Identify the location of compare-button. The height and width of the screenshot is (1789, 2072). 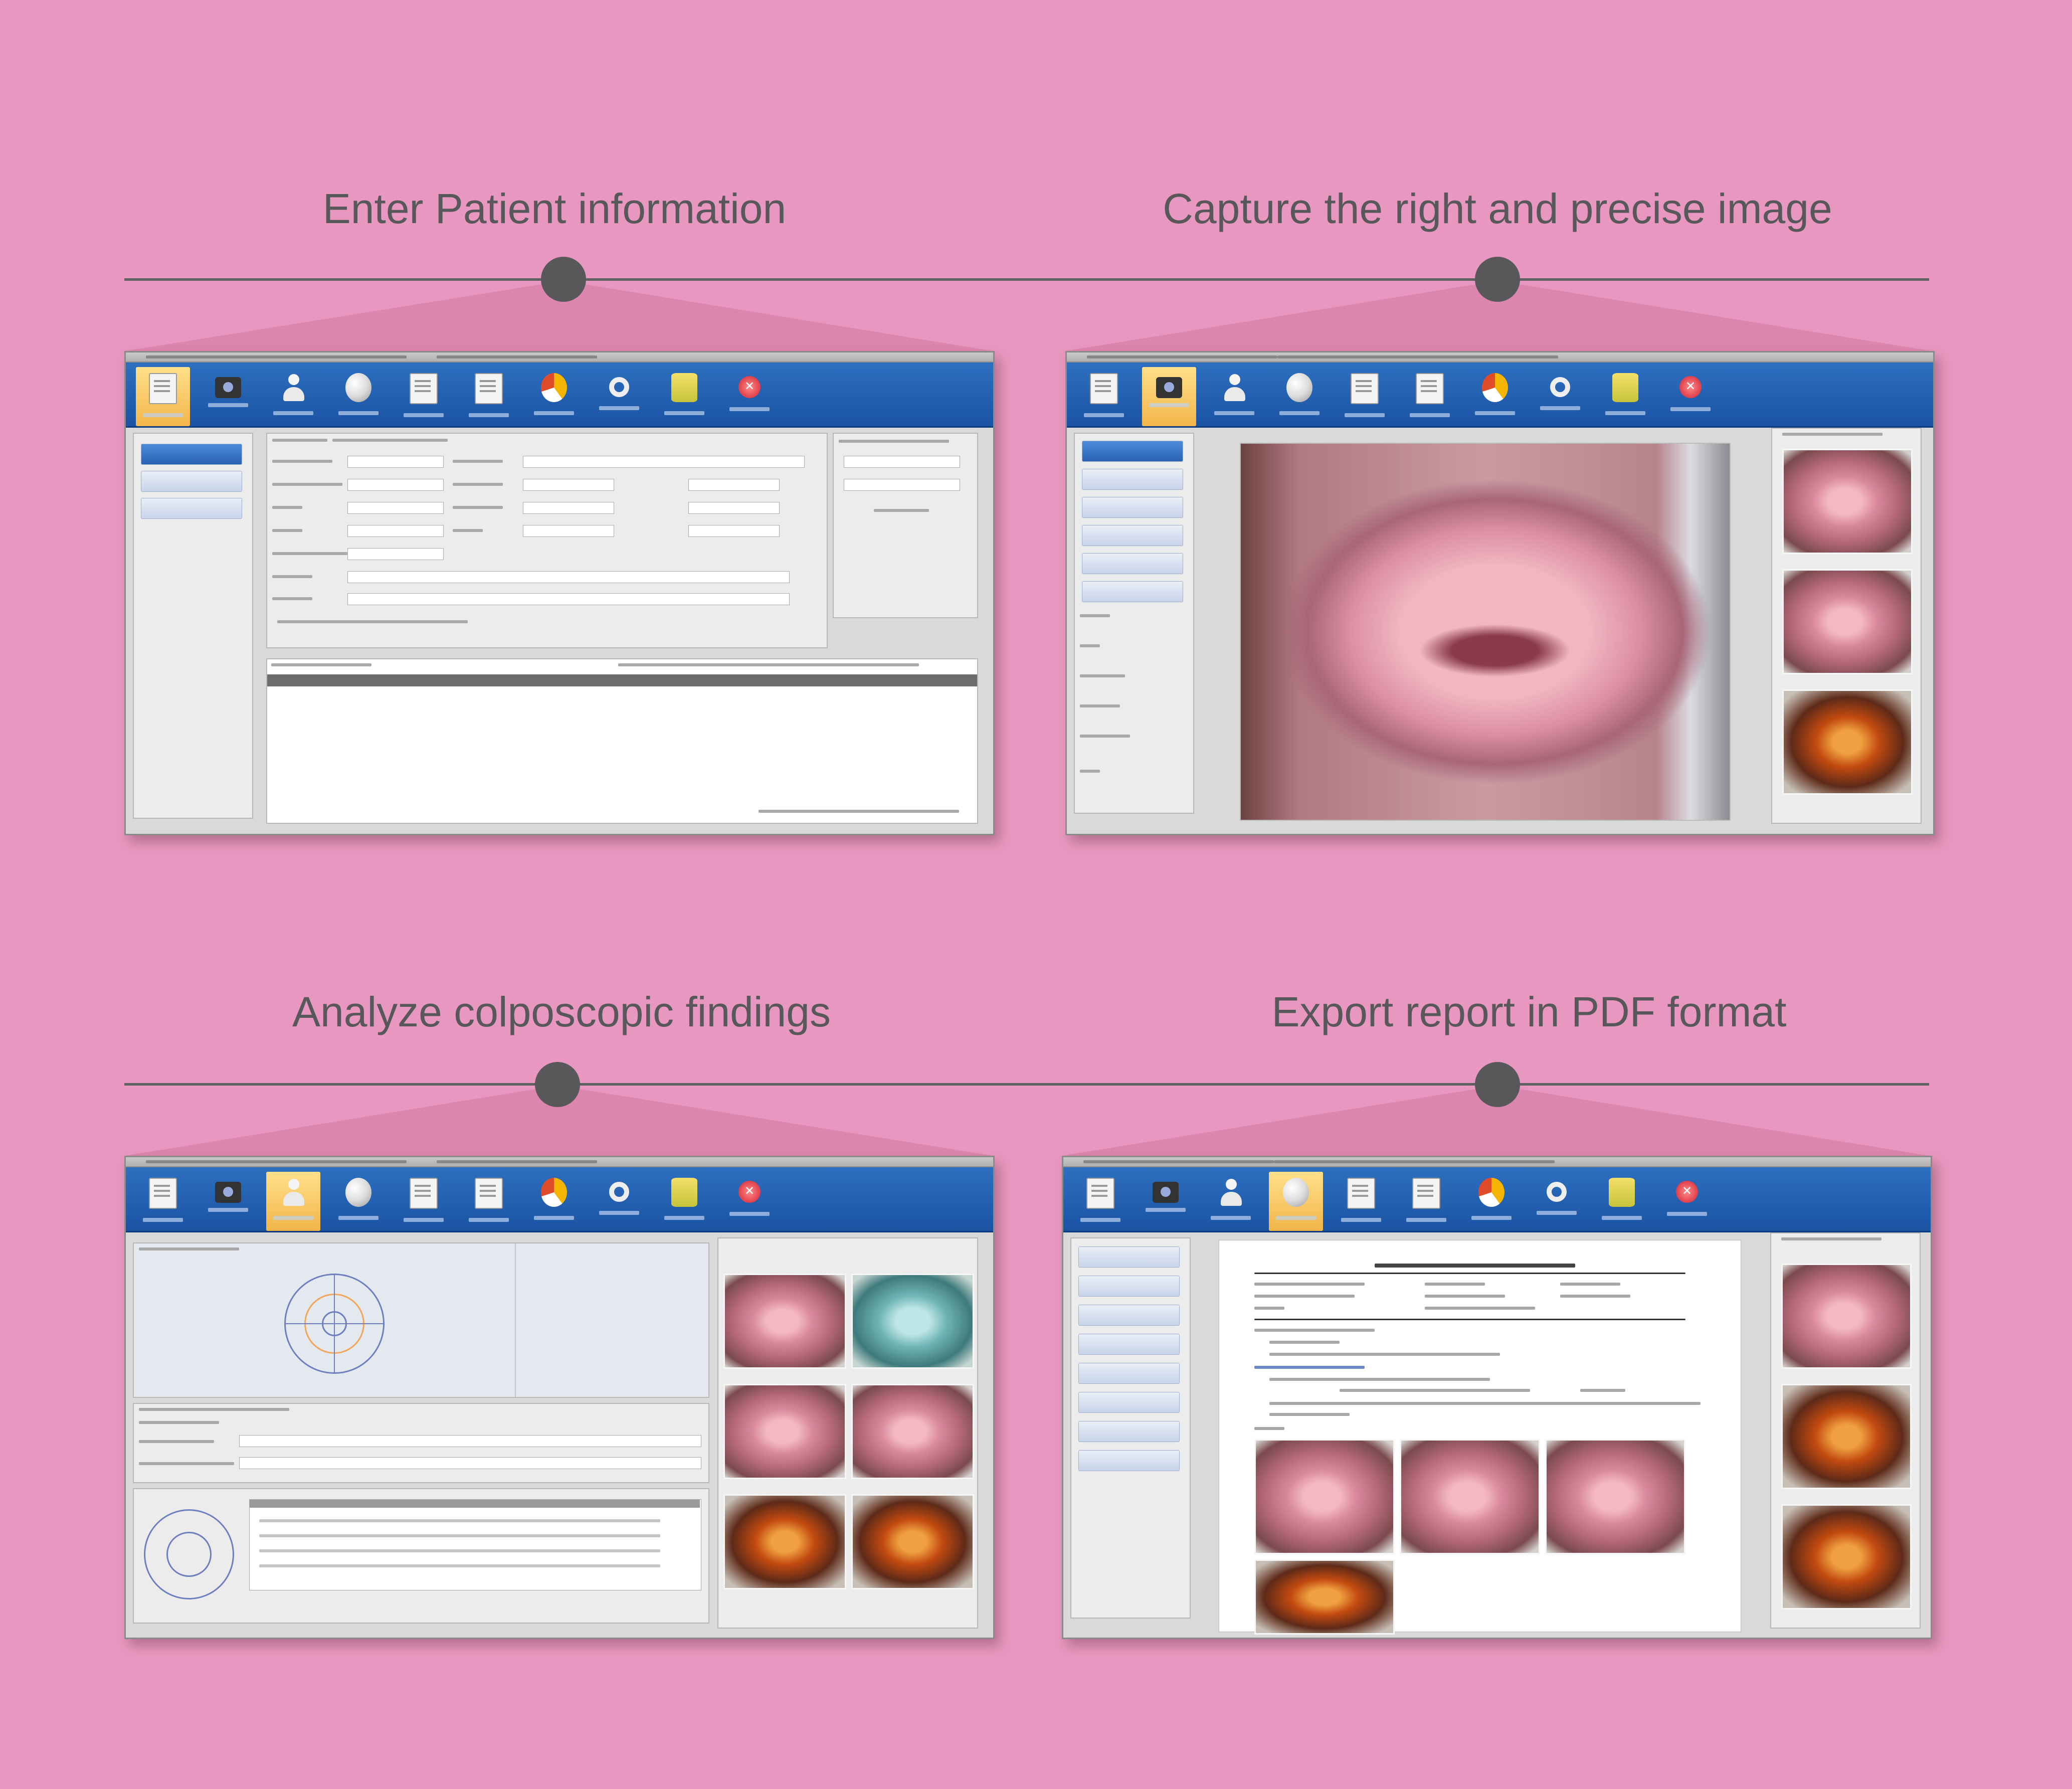
(1132, 507).